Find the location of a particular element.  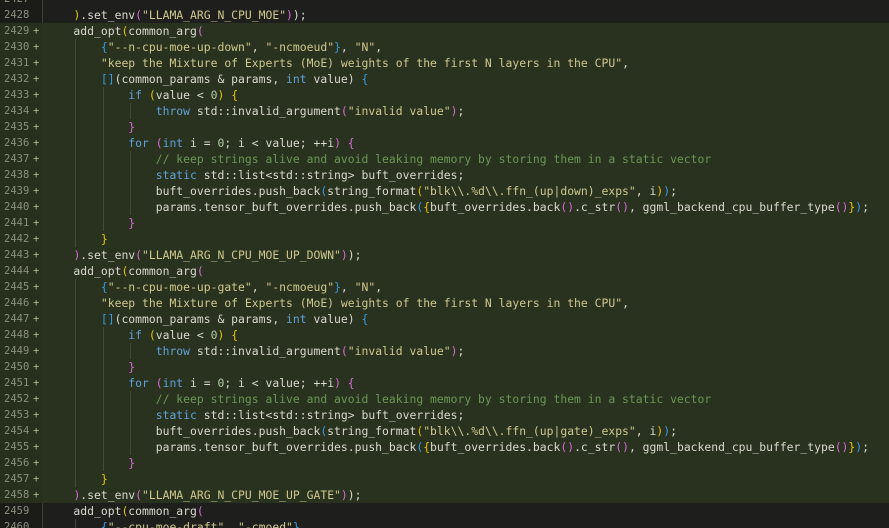

code-token: ; i < value; ++i is located at coordinates (279, 143).